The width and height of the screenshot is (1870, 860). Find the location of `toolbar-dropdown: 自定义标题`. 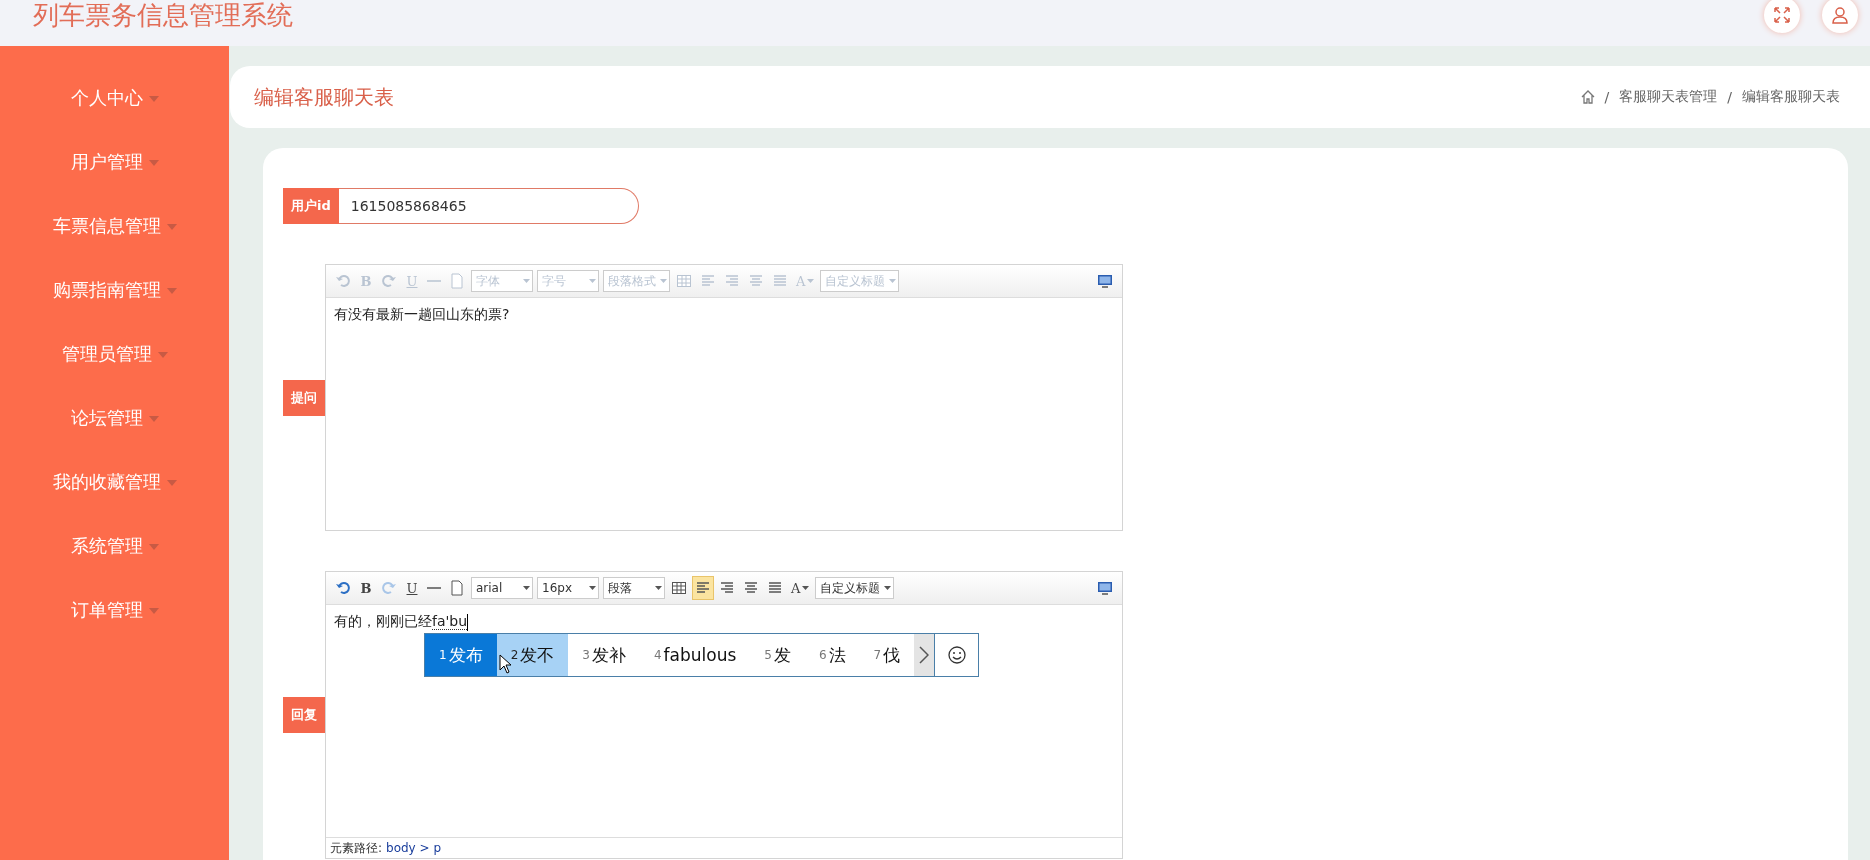

toolbar-dropdown: 自定义标题 is located at coordinates (855, 588).